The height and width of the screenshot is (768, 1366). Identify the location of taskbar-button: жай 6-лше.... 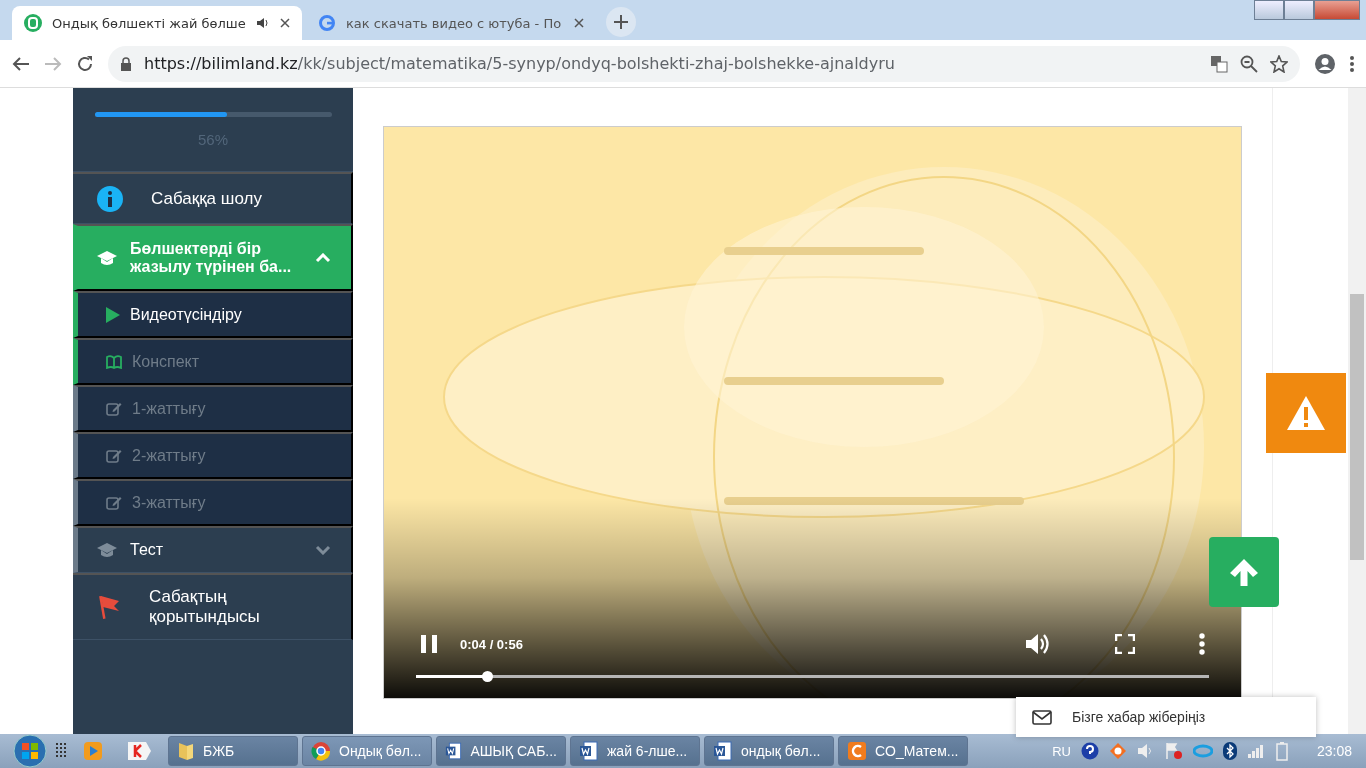
(635, 751).